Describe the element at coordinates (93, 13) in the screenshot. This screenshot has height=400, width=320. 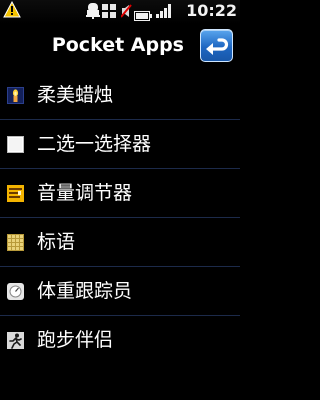
I see `alarm-icon` at that location.